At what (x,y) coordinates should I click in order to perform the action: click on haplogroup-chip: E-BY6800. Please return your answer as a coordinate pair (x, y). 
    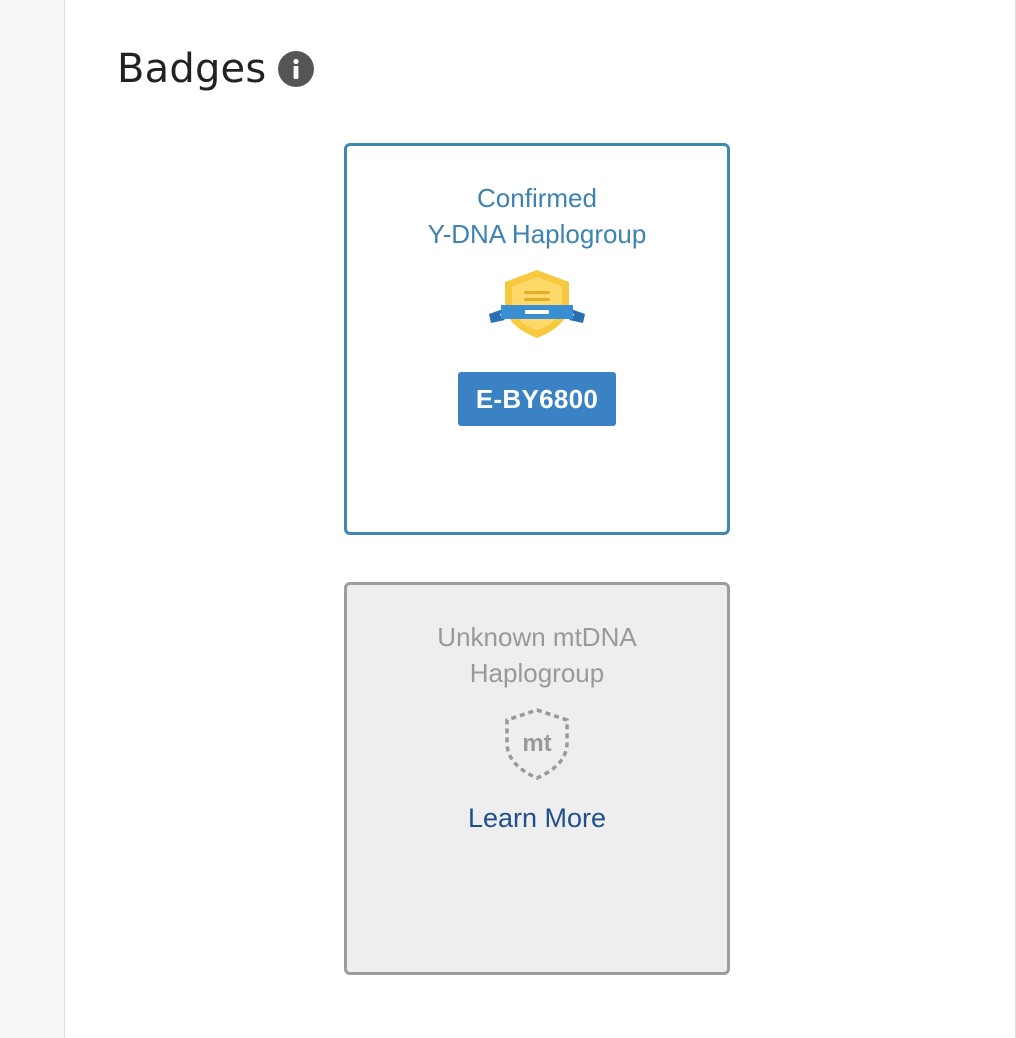
    Looking at the image, I should click on (537, 399).